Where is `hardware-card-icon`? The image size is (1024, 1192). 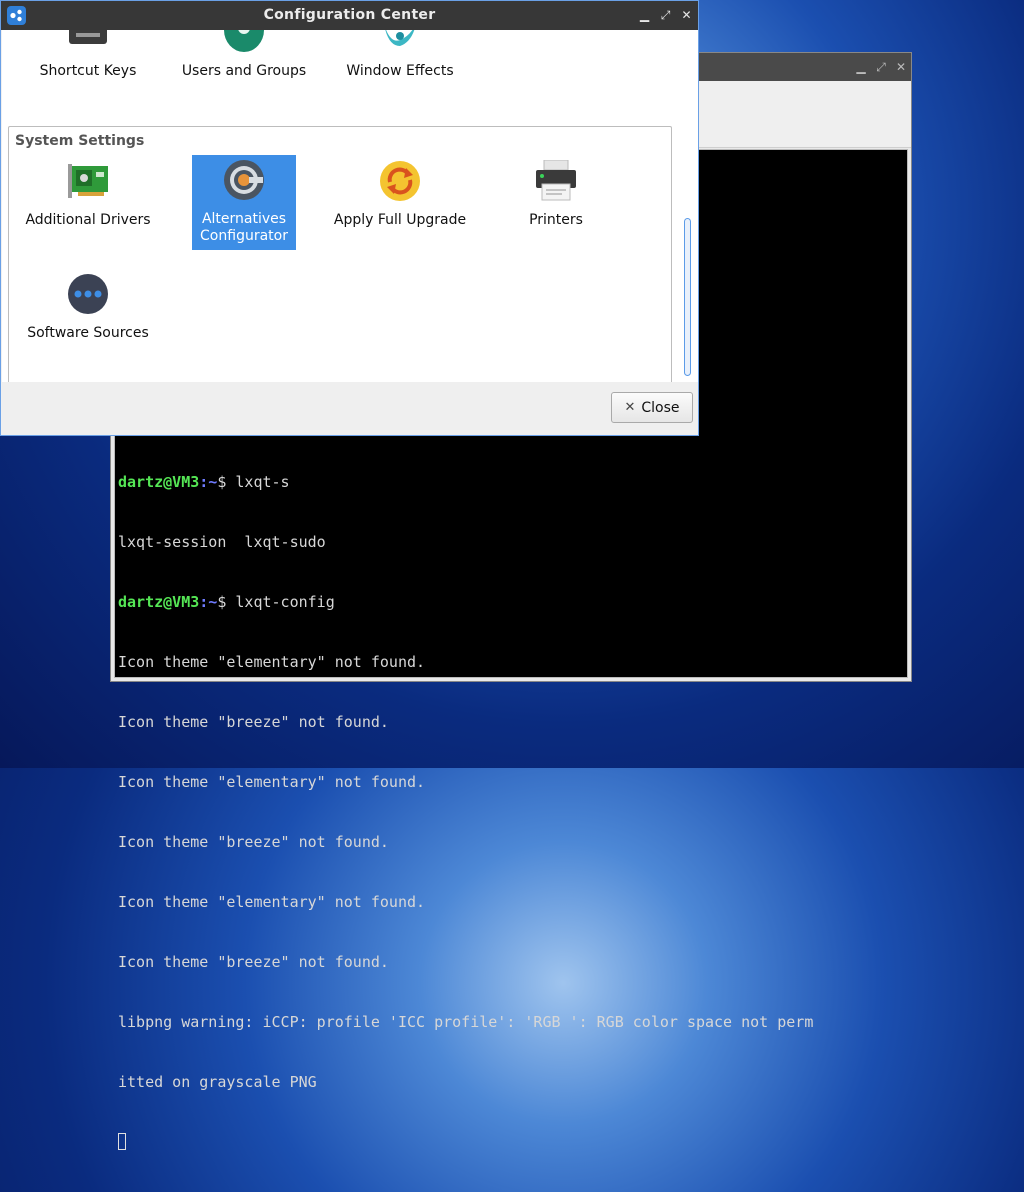 hardware-card-icon is located at coordinates (88, 182).